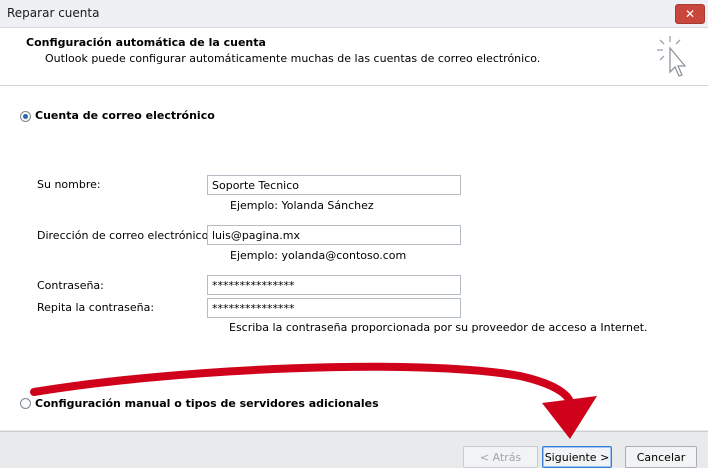 This screenshot has width=708, height=468. Describe the element at coordinates (354, 14) in the screenshot. I see `title-bar: Reparar cuenta ✕` at that location.